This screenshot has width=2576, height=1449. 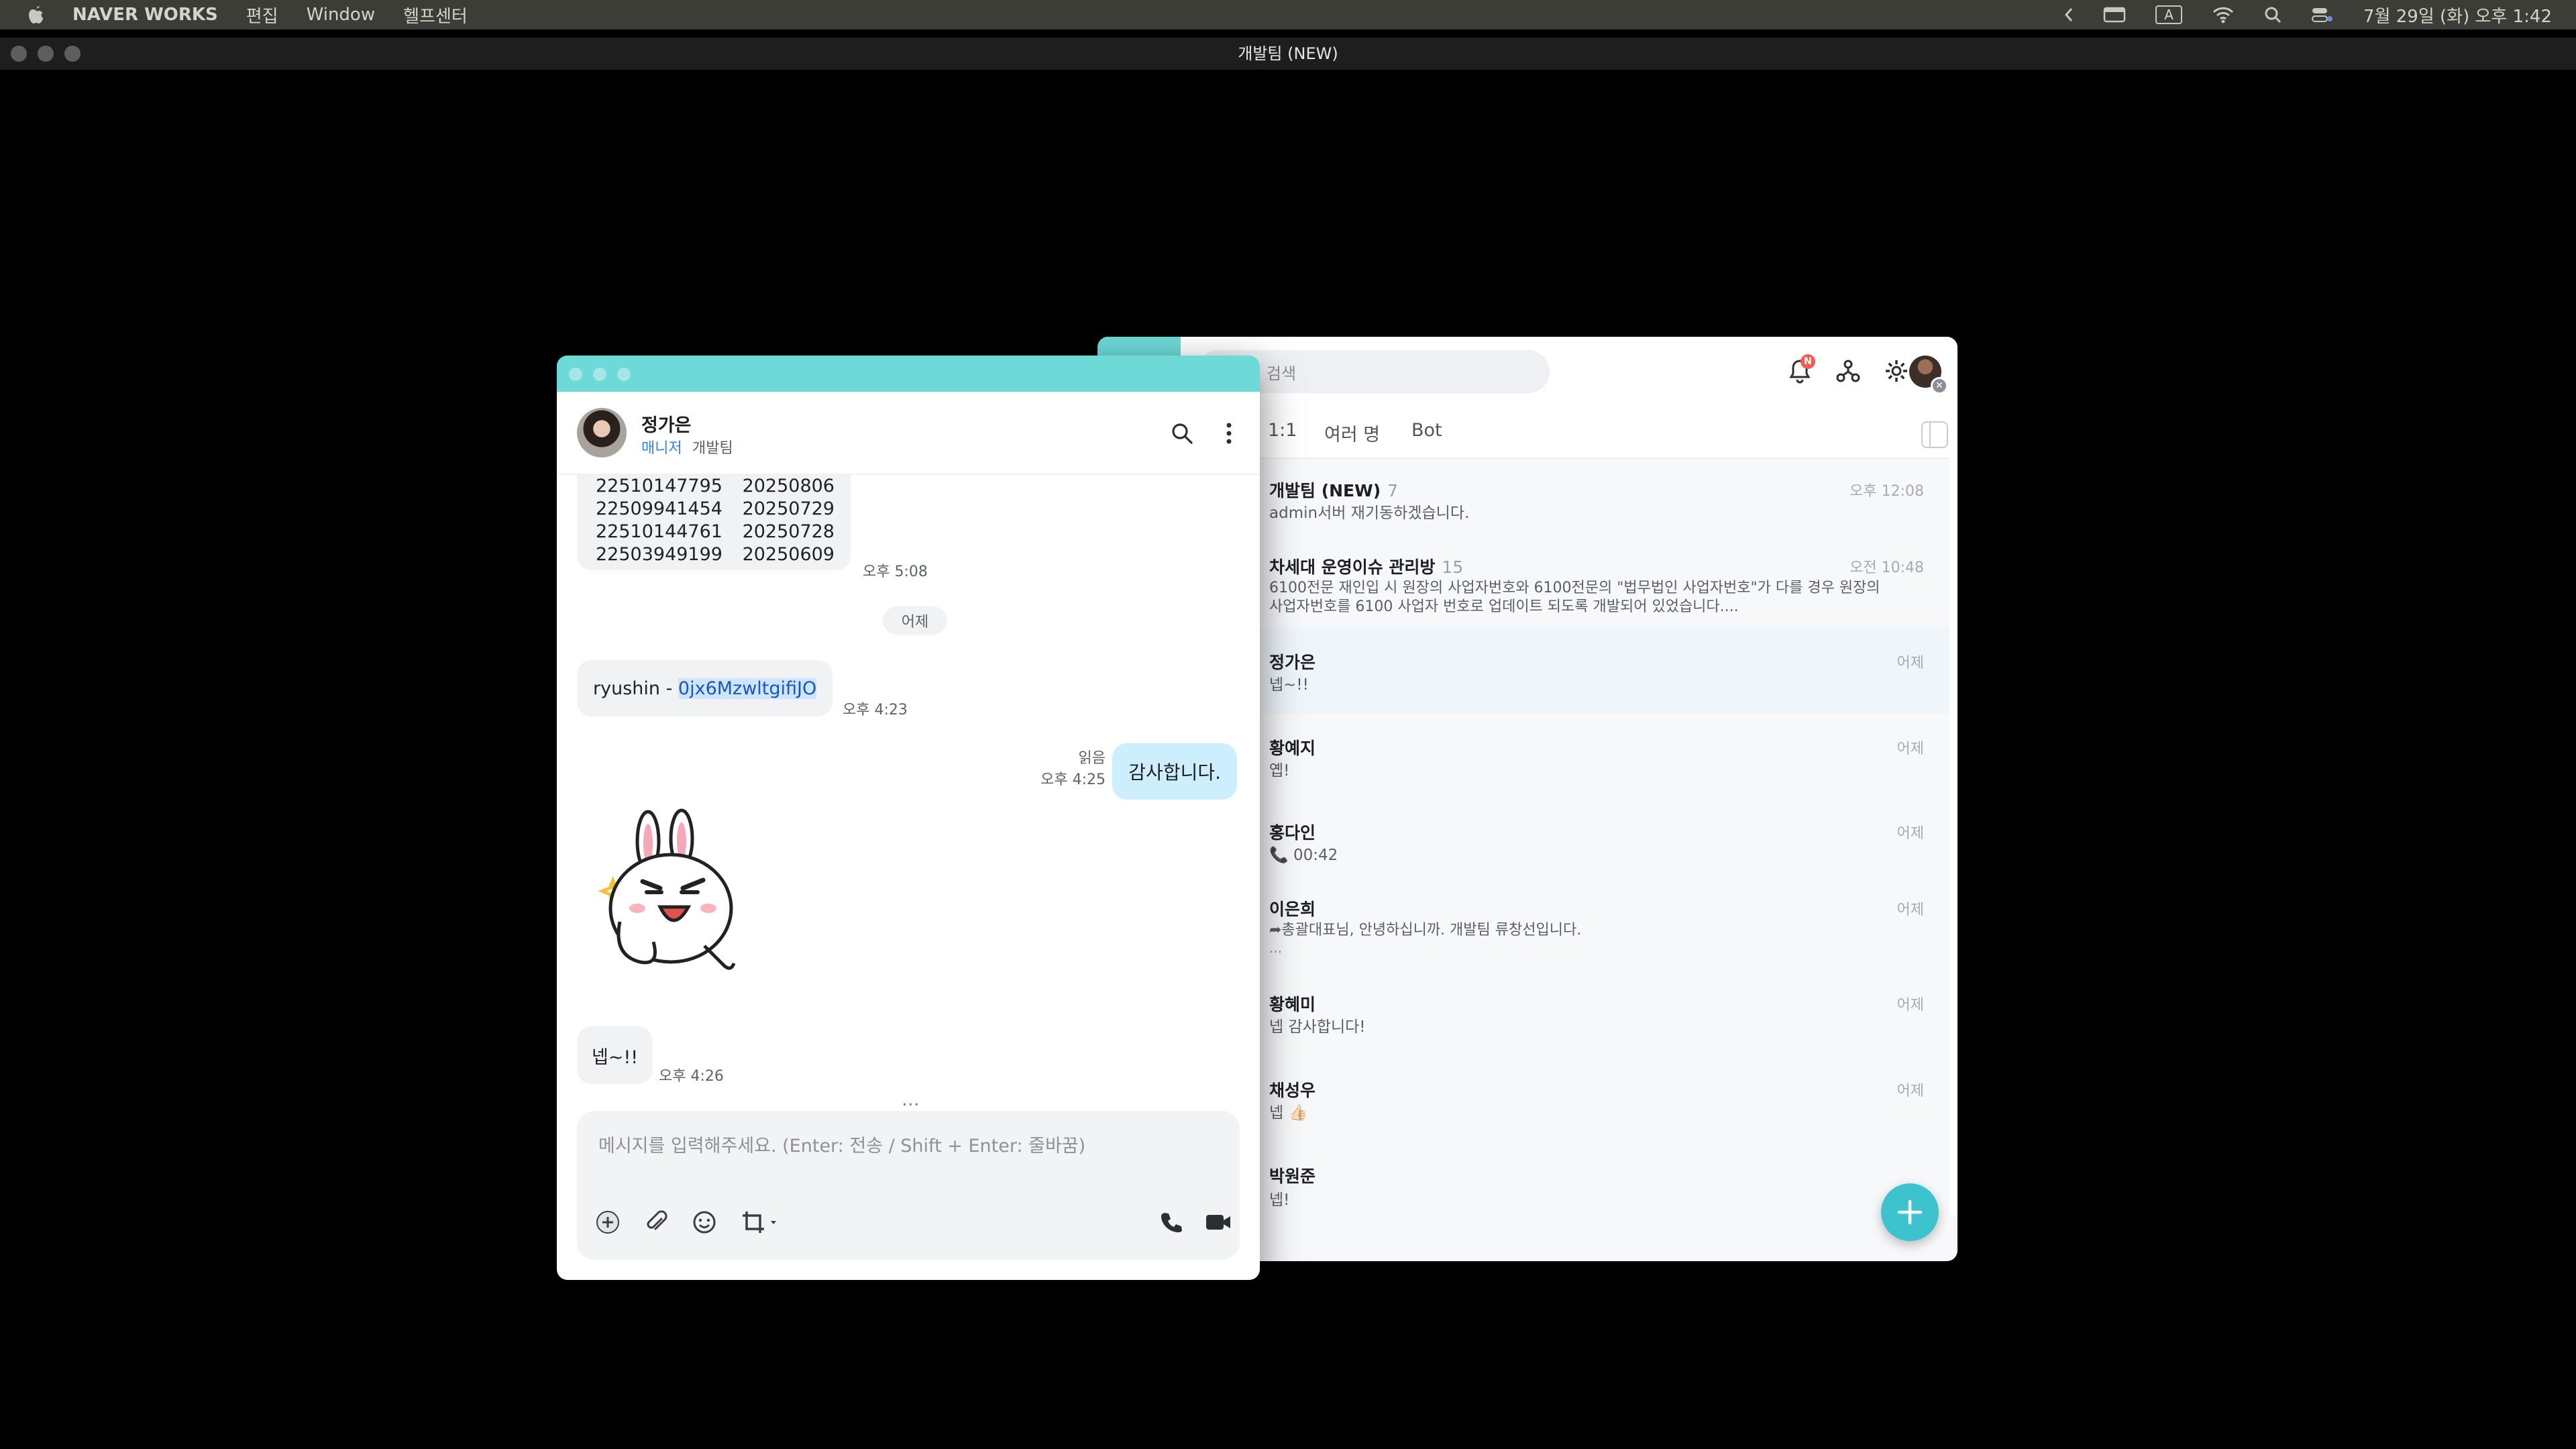 What do you see at coordinates (1218, 1222) in the screenshot?
I see `video-call-icon` at bounding box center [1218, 1222].